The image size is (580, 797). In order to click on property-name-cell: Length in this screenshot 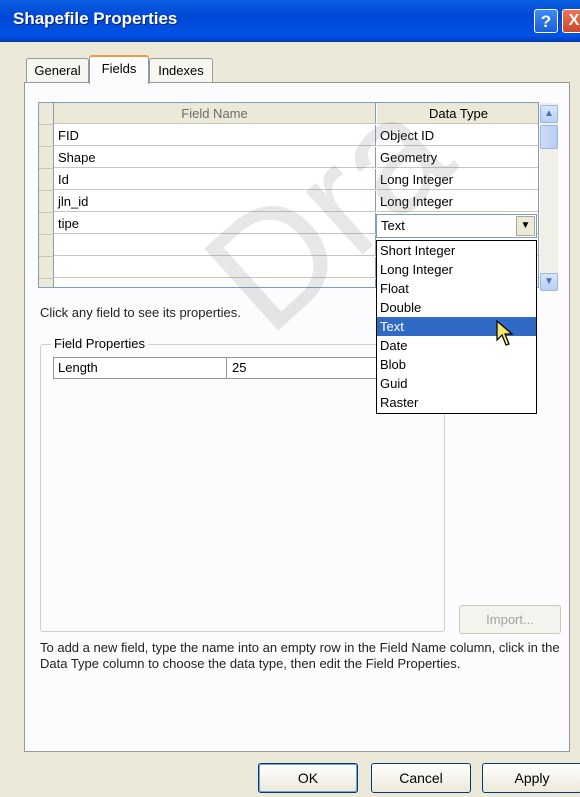, I will do `click(140, 368)`.